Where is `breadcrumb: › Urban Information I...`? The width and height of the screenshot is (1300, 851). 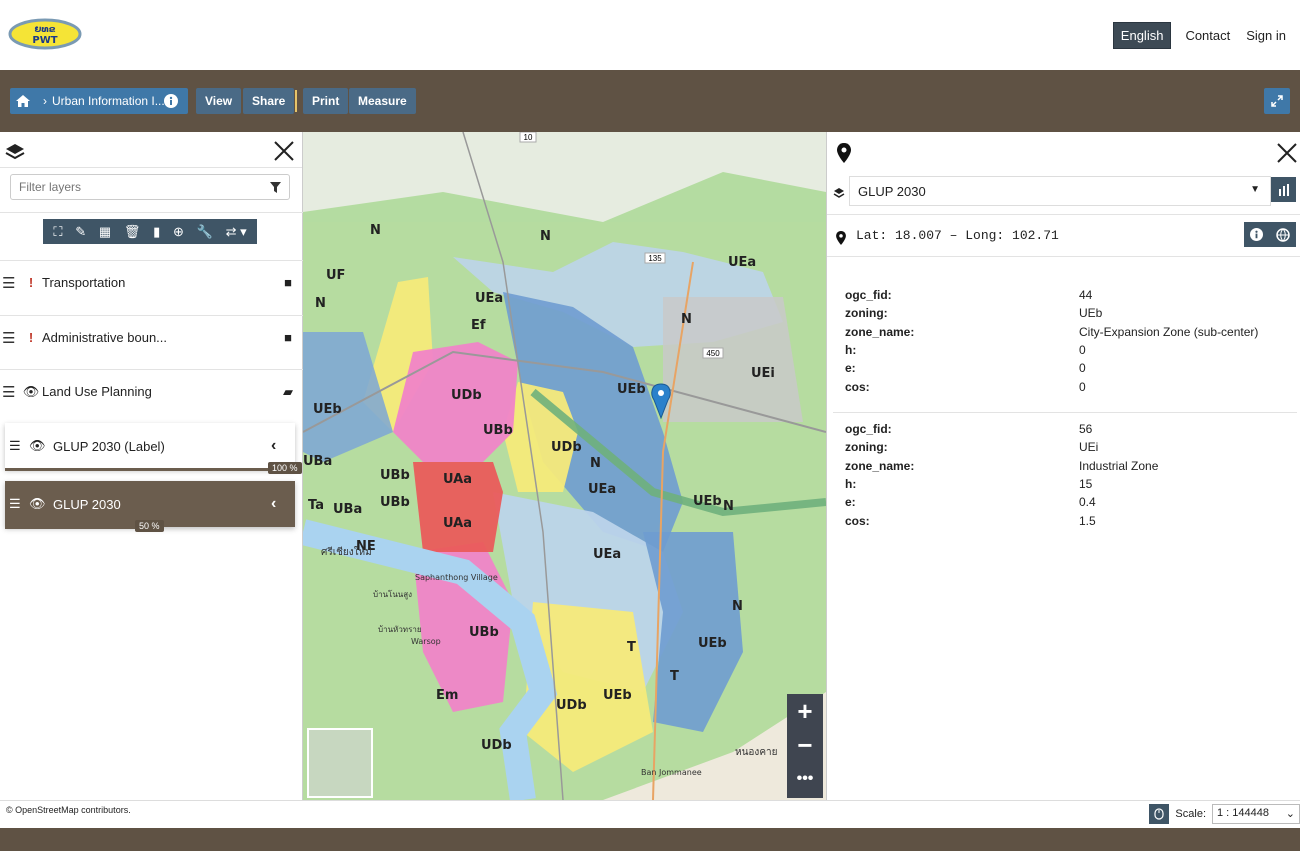 breadcrumb: › Urban Information I... is located at coordinates (99, 101).